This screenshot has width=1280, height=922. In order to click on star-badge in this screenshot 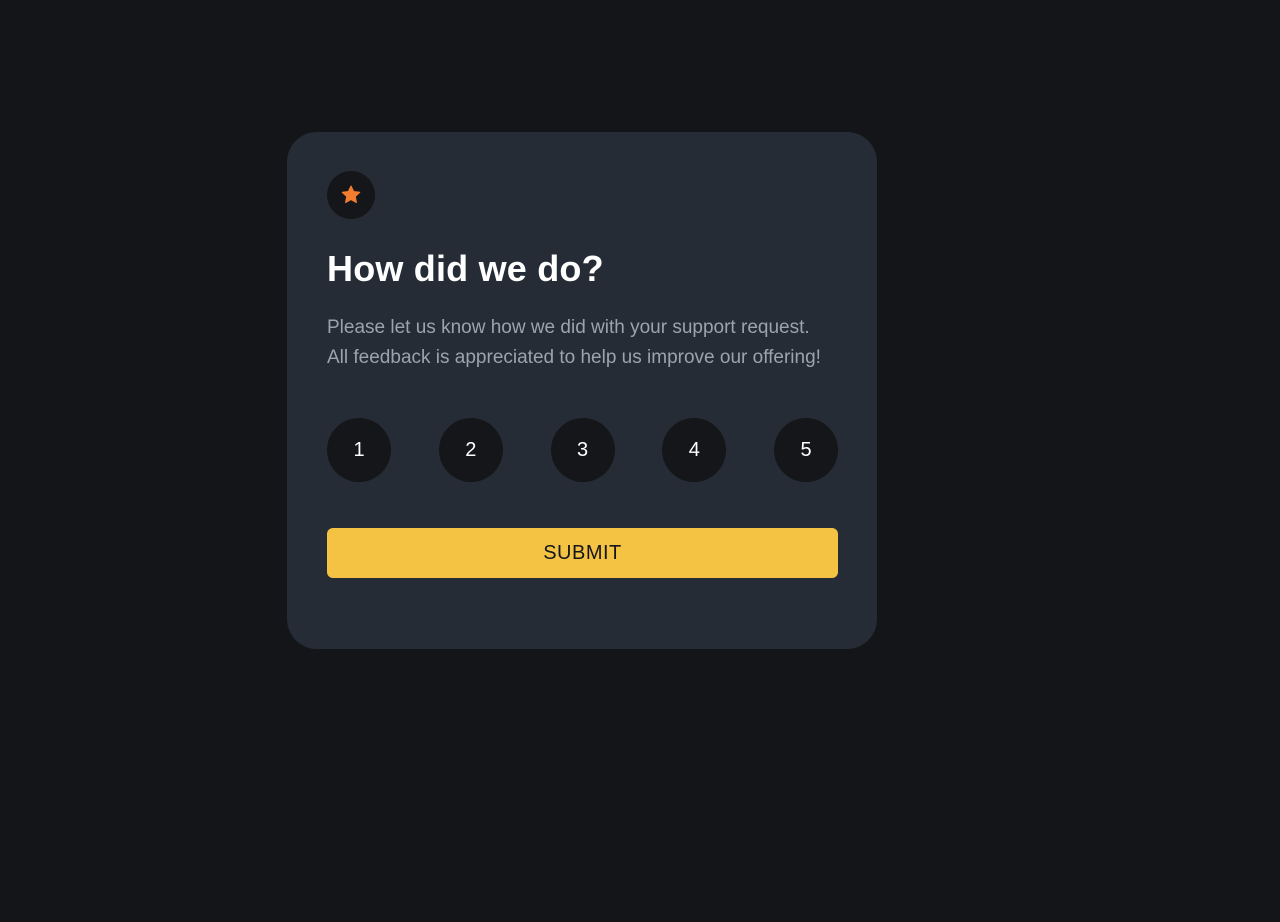, I will do `click(351, 195)`.